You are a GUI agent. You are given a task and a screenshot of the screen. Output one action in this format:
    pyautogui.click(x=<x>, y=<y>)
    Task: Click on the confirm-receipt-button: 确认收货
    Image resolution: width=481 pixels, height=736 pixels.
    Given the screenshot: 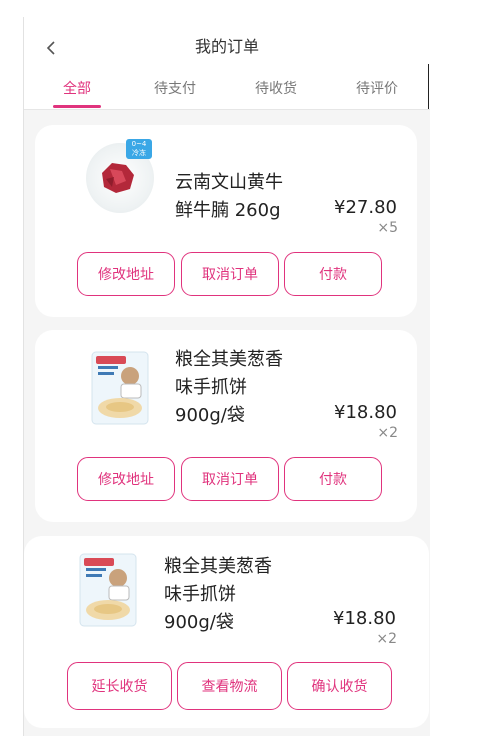 What is the action you would take?
    pyautogui.click(x=339, y=686)
    